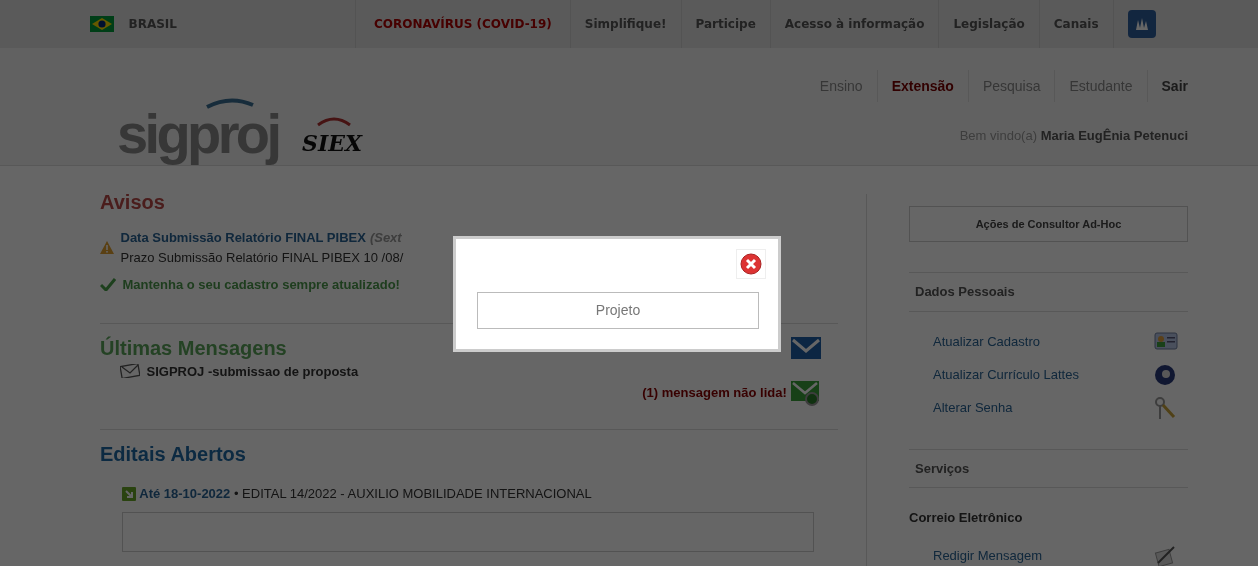 The height and width of the screenshot is (566, 1258). Describe the element at coordinates (102, 24) in the screenshot. I see `flag-icon` at that location.